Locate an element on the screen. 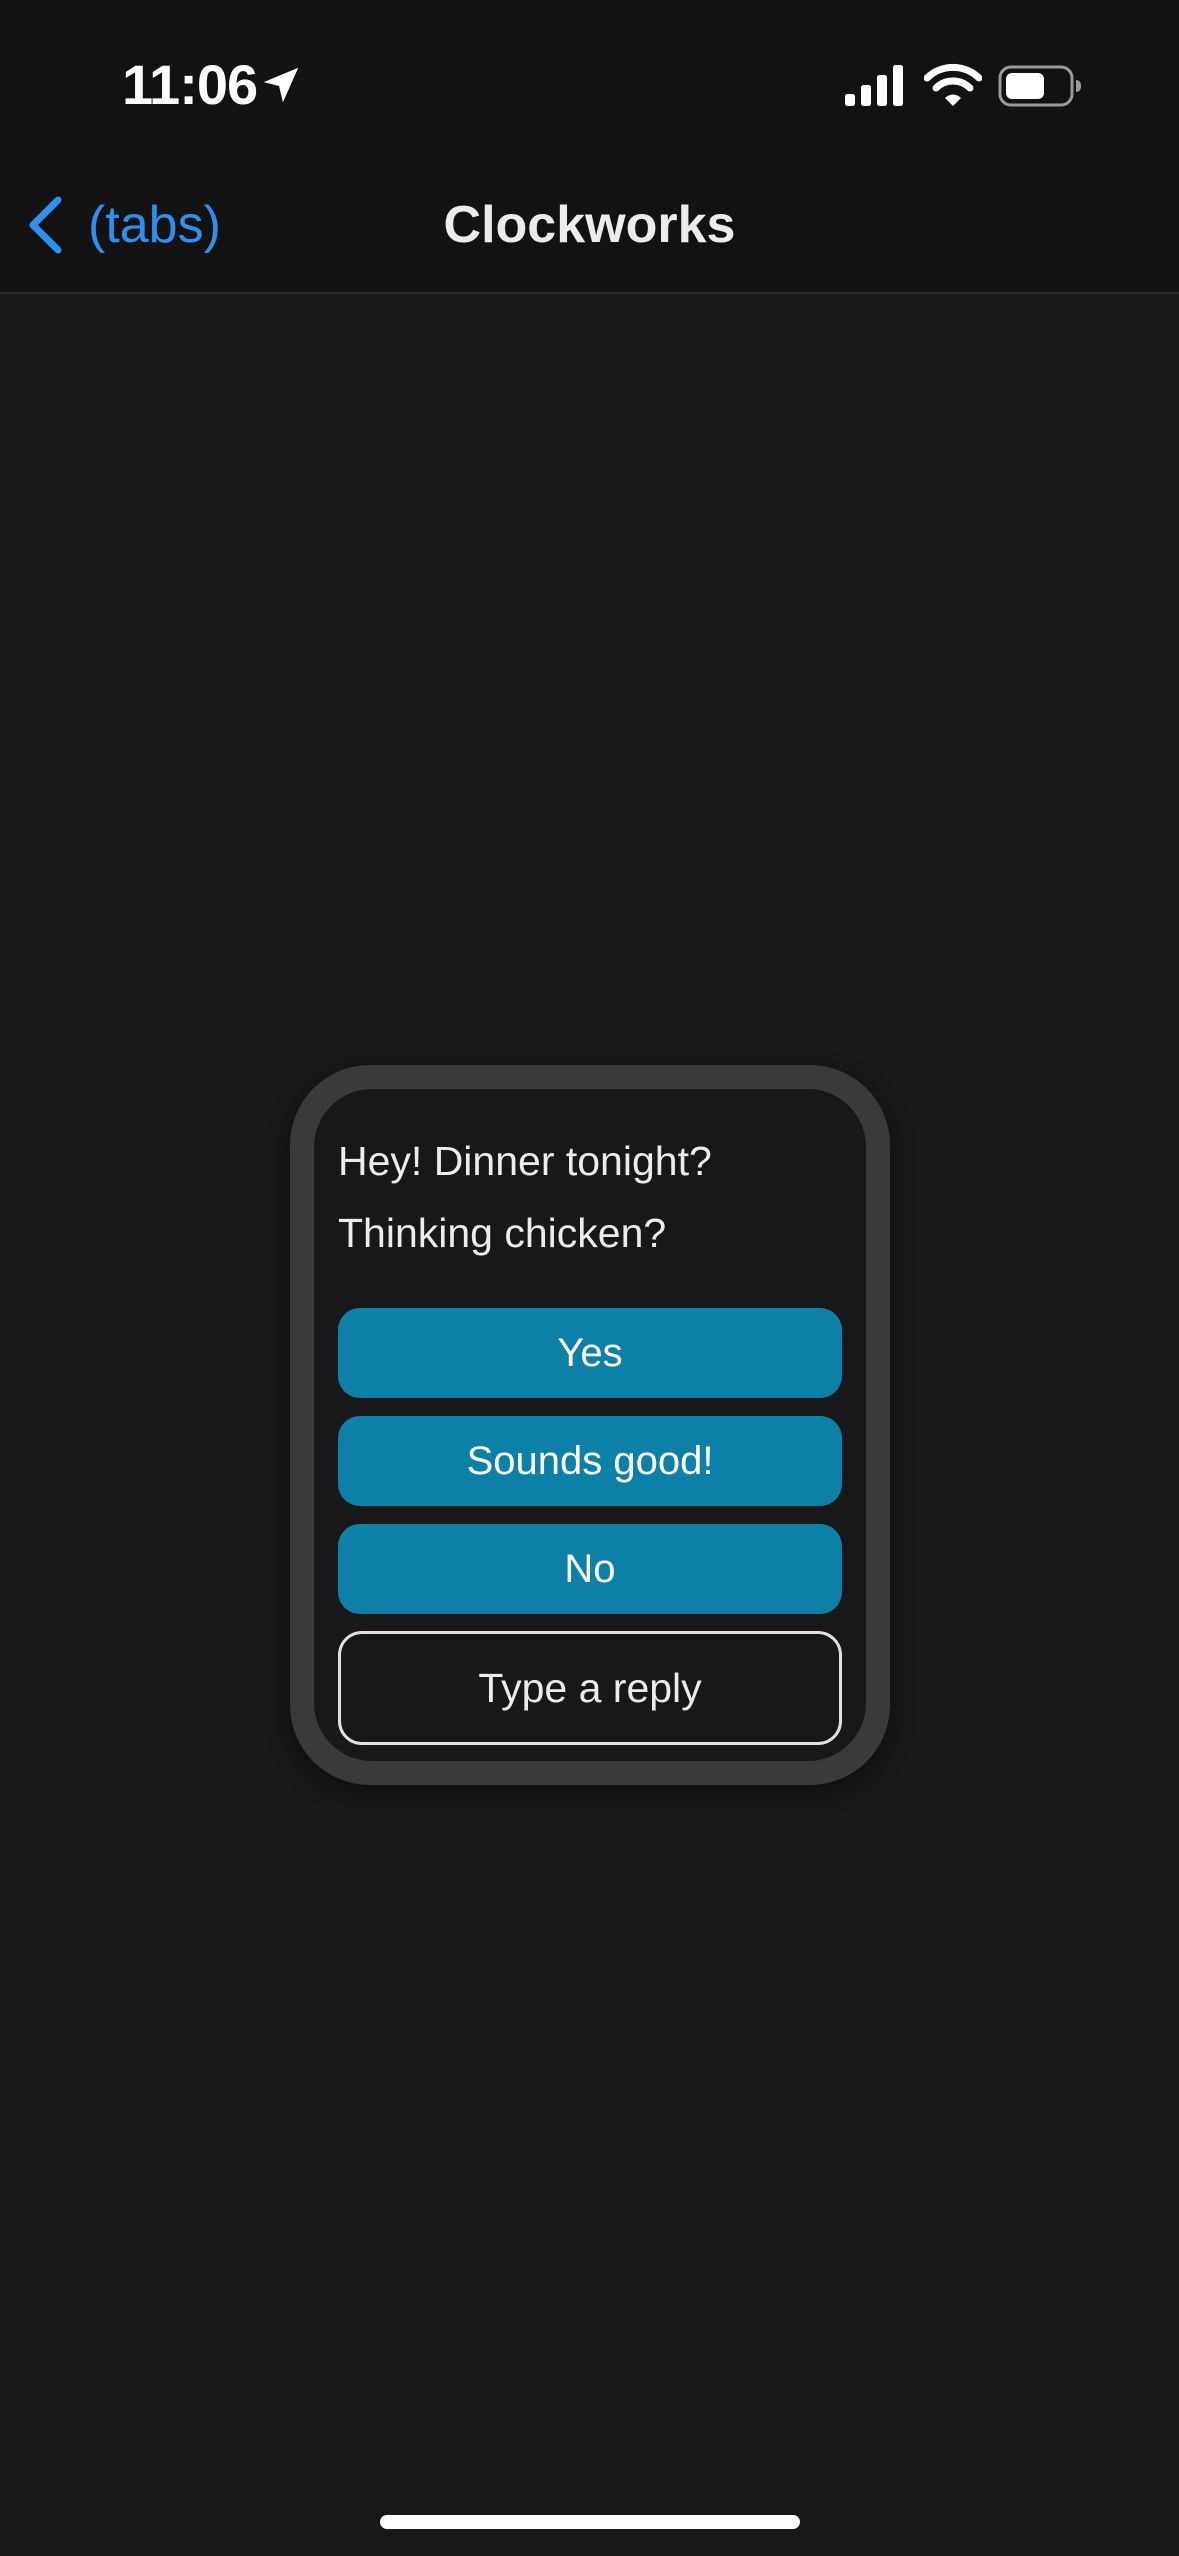 This screenshot has width=1179, height=2556. status-time: 11:06 is located at coordinates (190, 84).